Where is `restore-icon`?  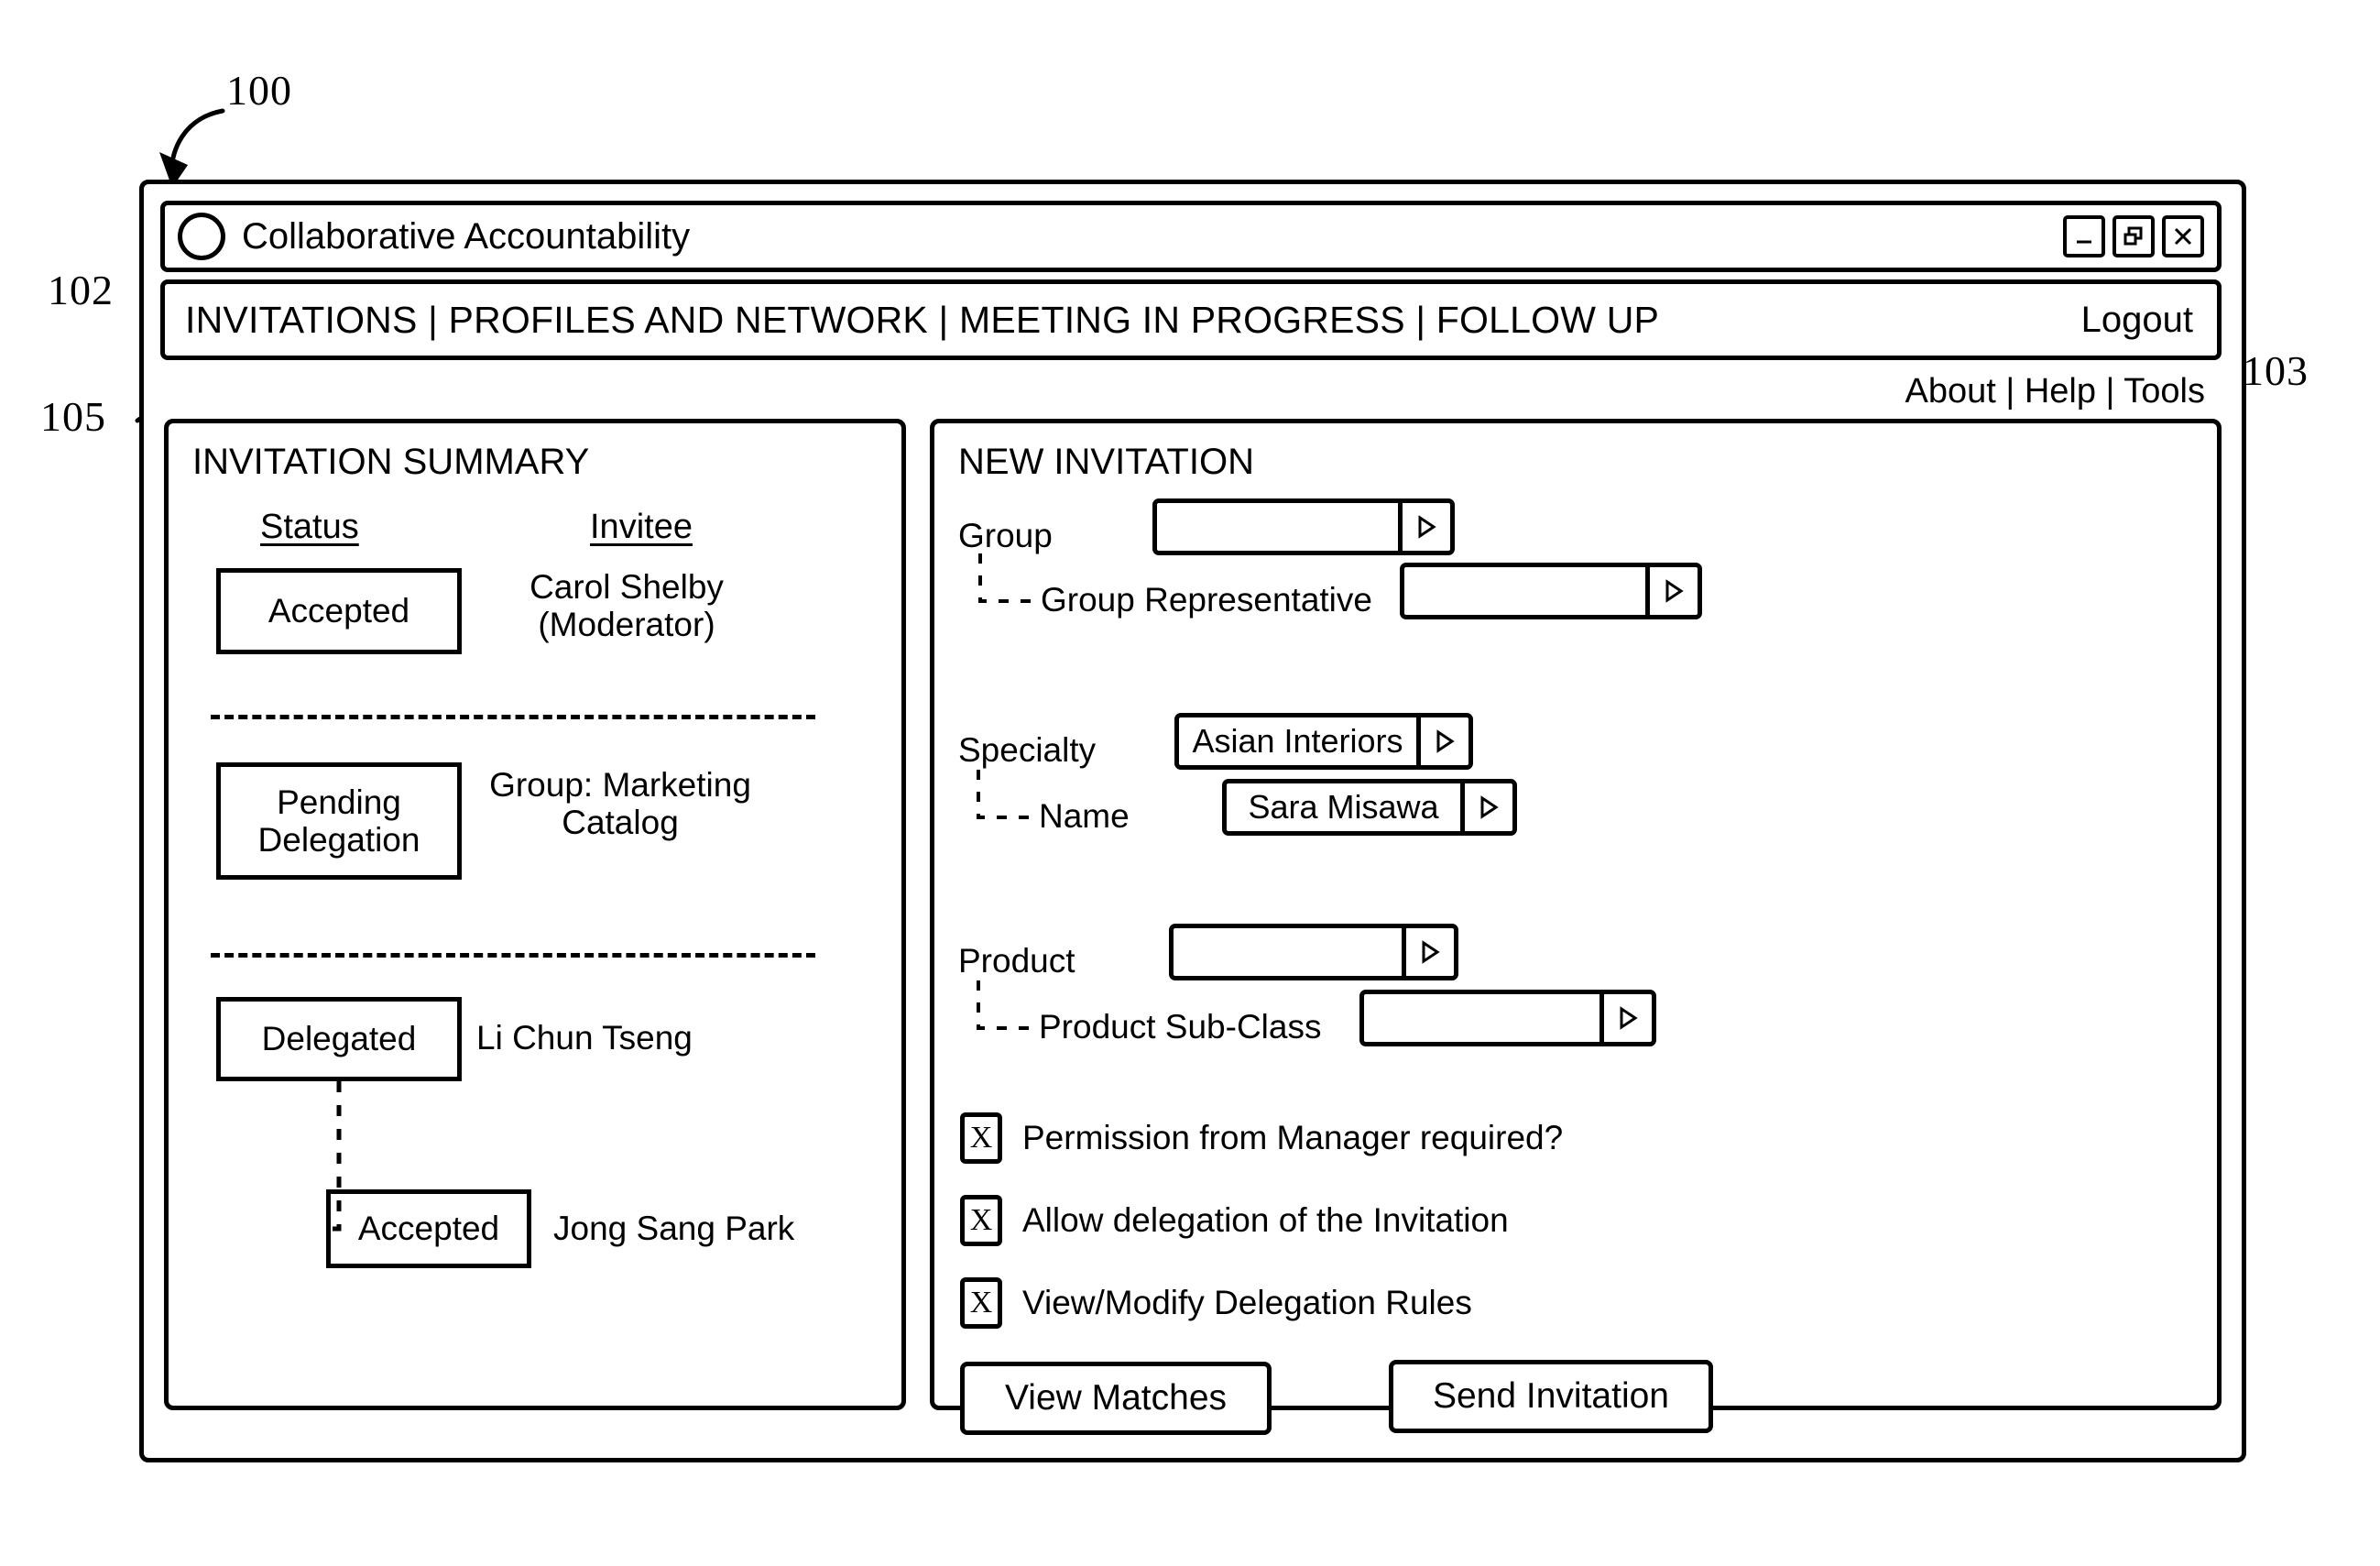 restore-icon is located at coordinates (2133, 236).